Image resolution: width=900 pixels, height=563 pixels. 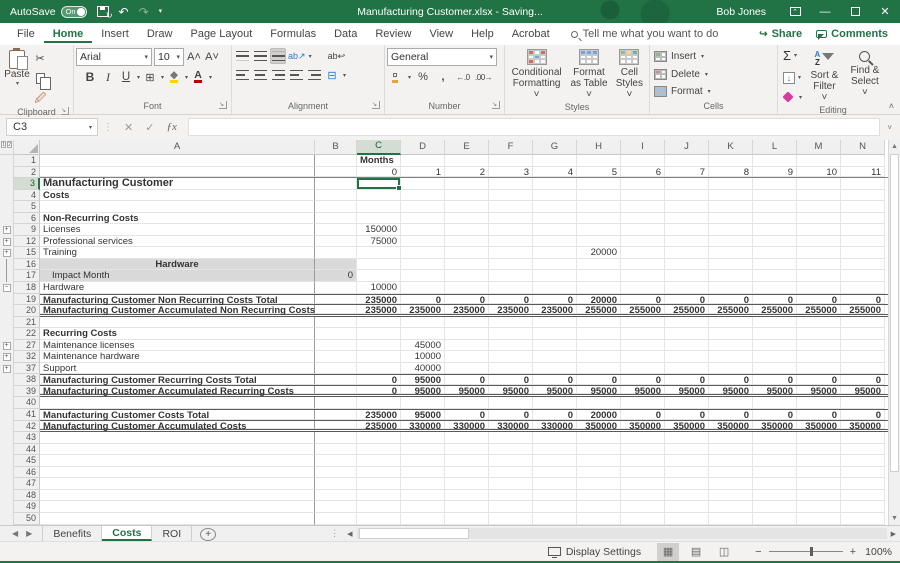 I want to click on cell-J44, so click(x=687, y=449).